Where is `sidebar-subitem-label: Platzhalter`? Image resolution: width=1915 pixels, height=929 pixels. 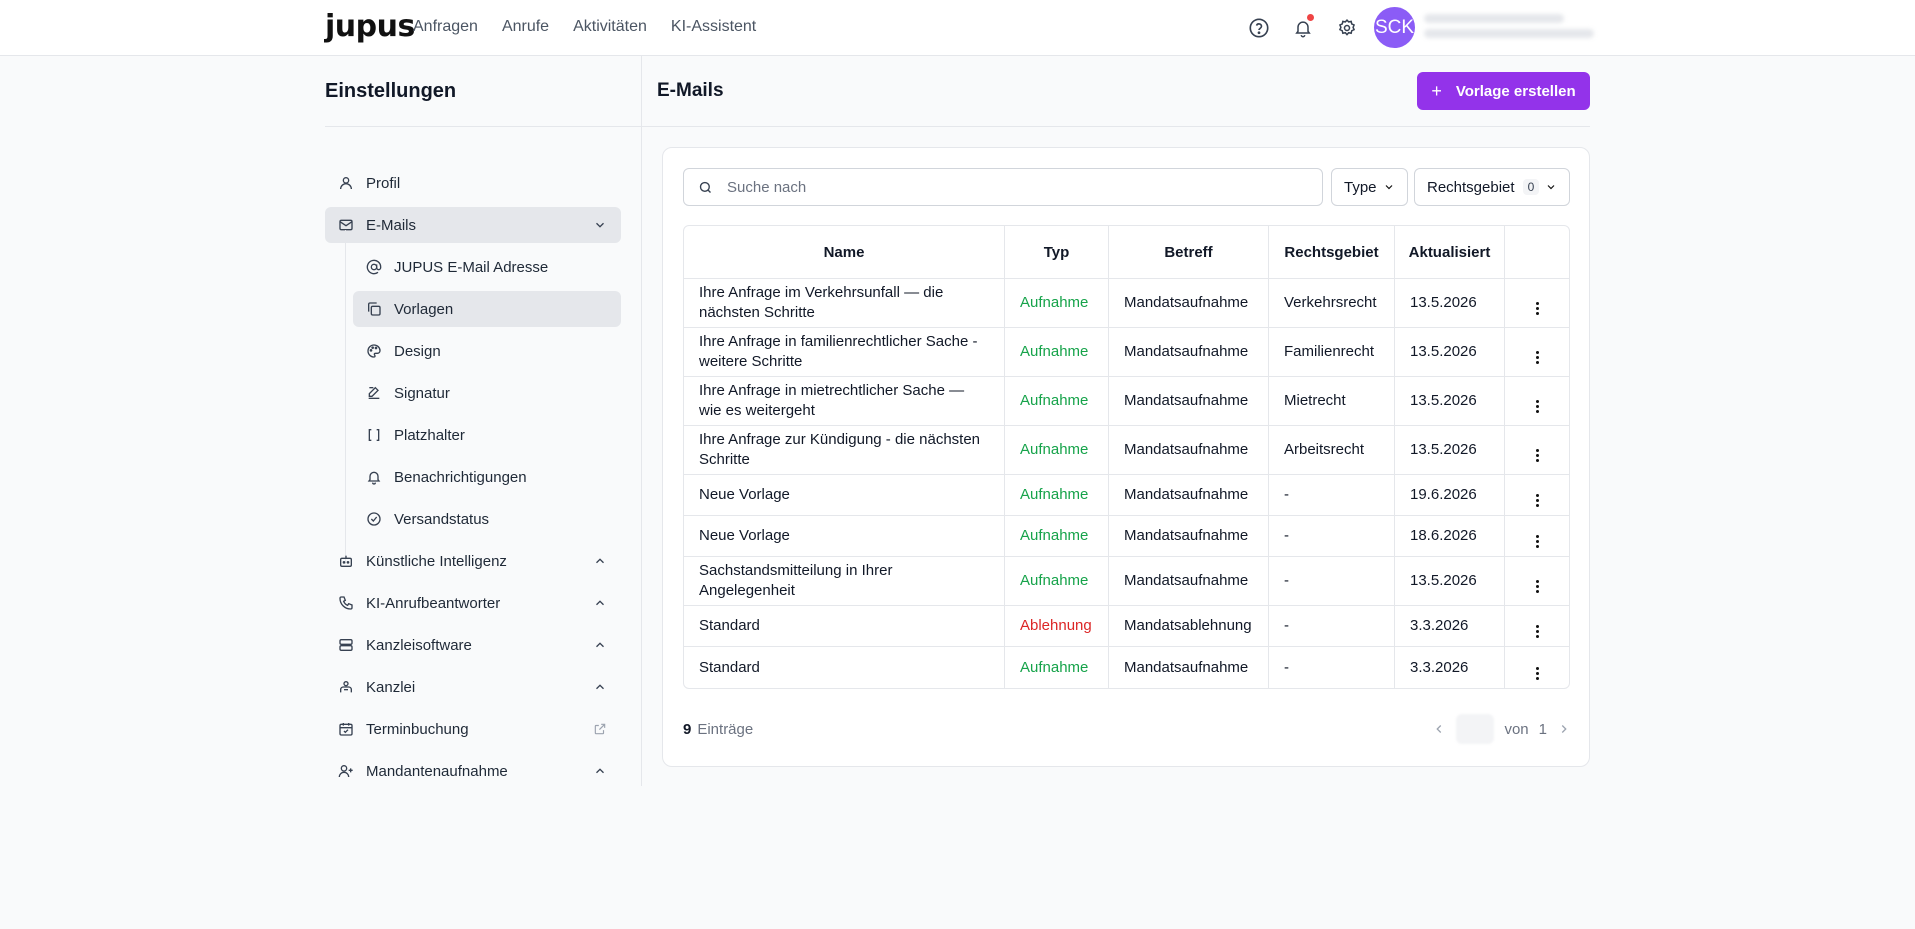 sidebar-subitem-label: Platzhalter is located at coordinates (429, 435).